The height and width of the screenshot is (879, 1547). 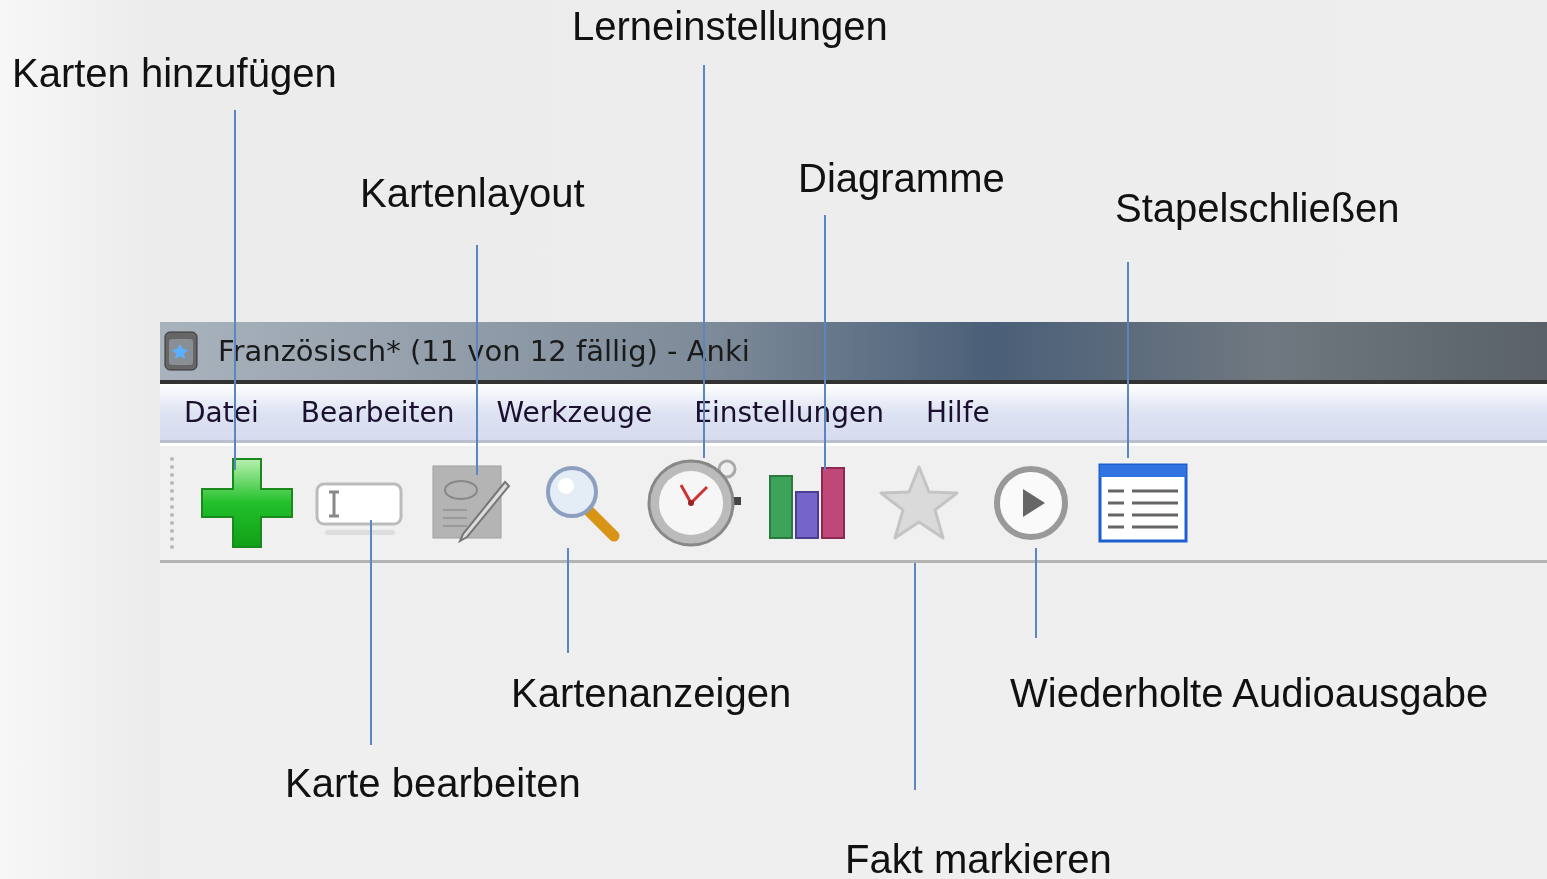 What do you see at coordinates (181, 351) in the screenshot?
I see `app-icon` at bounding box center [181, 351].